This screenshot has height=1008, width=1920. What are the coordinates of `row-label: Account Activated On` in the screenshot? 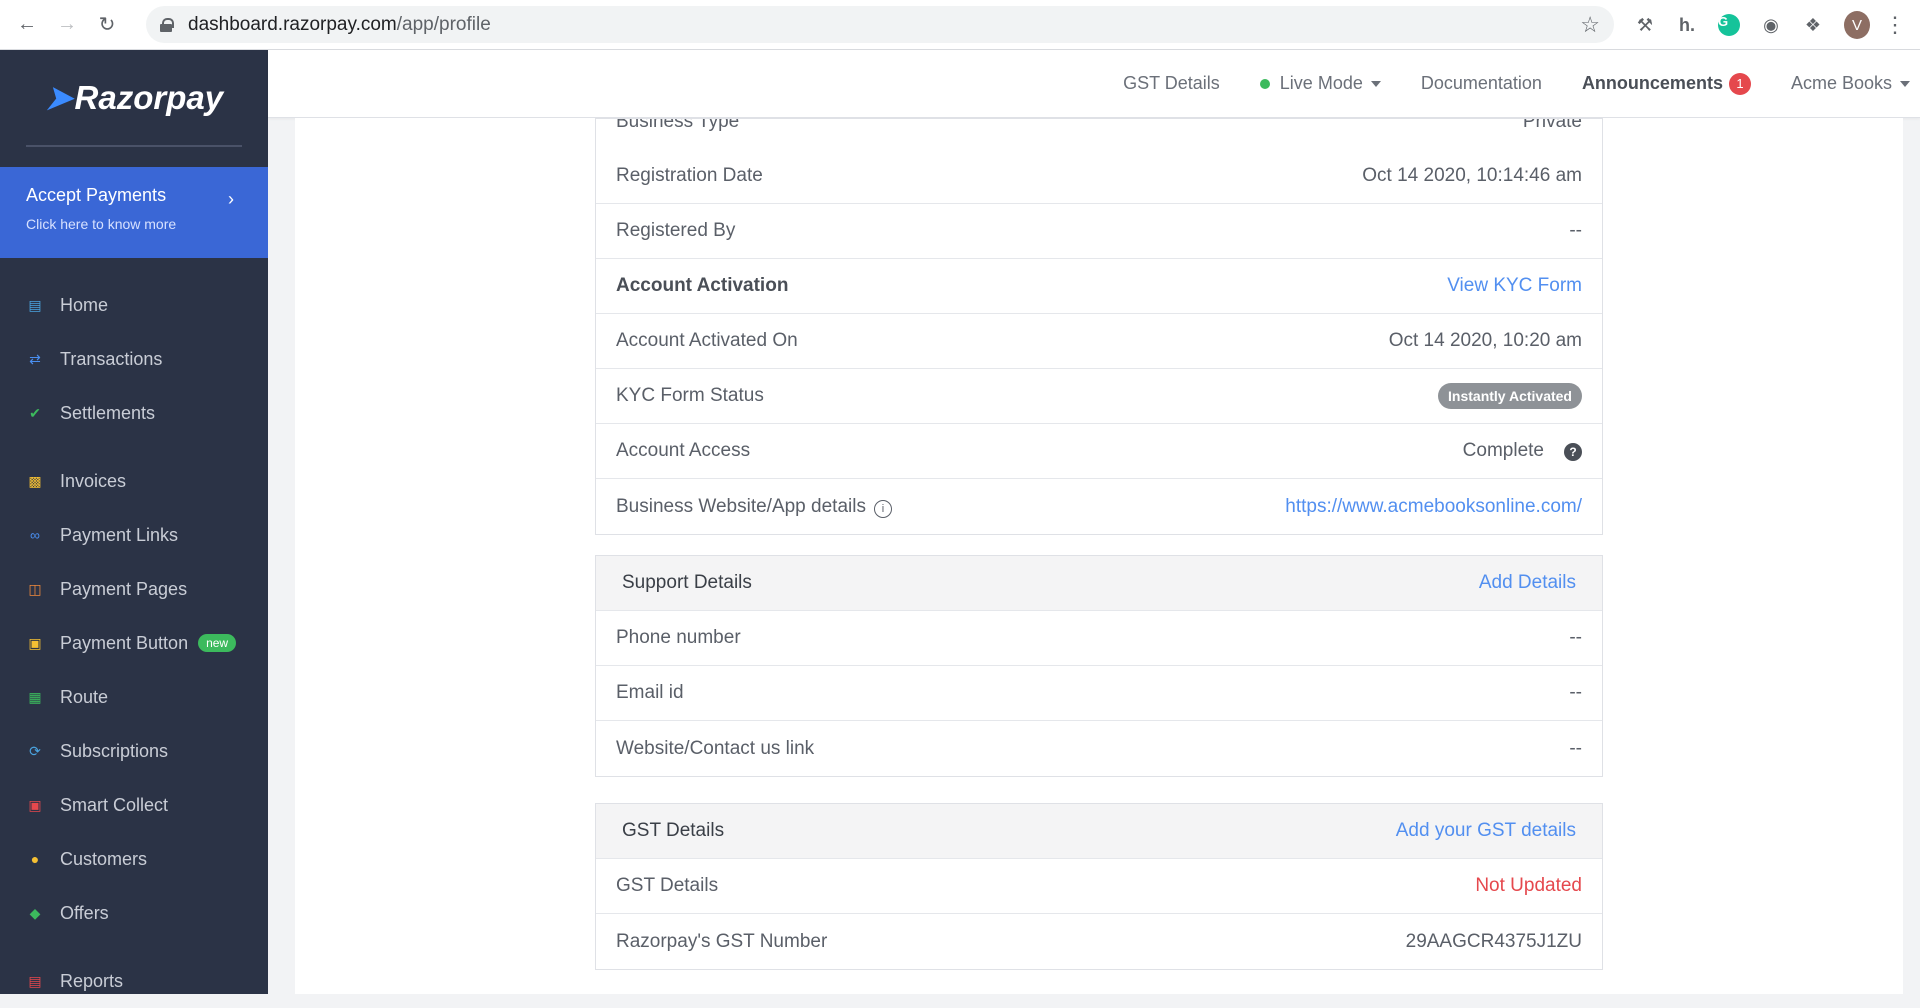 It's located at (707, 340).